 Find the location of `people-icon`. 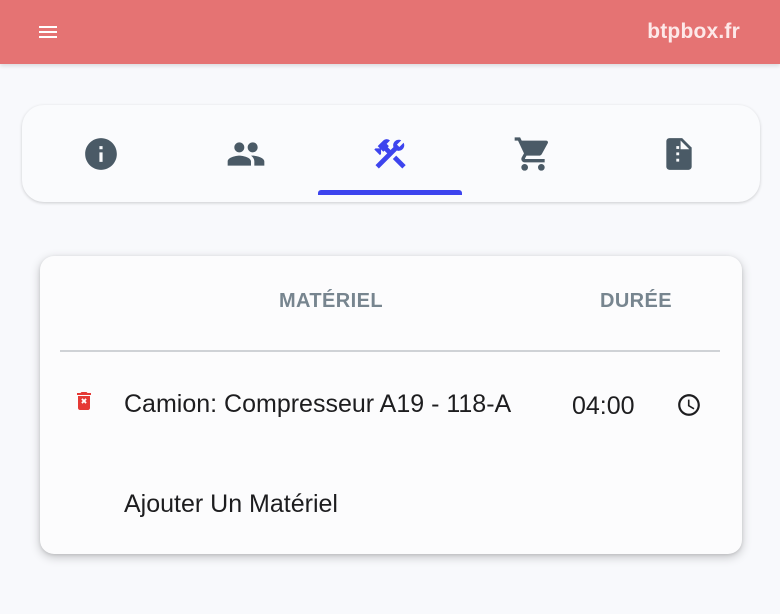

people-icon is located at coordinates (246, 153).